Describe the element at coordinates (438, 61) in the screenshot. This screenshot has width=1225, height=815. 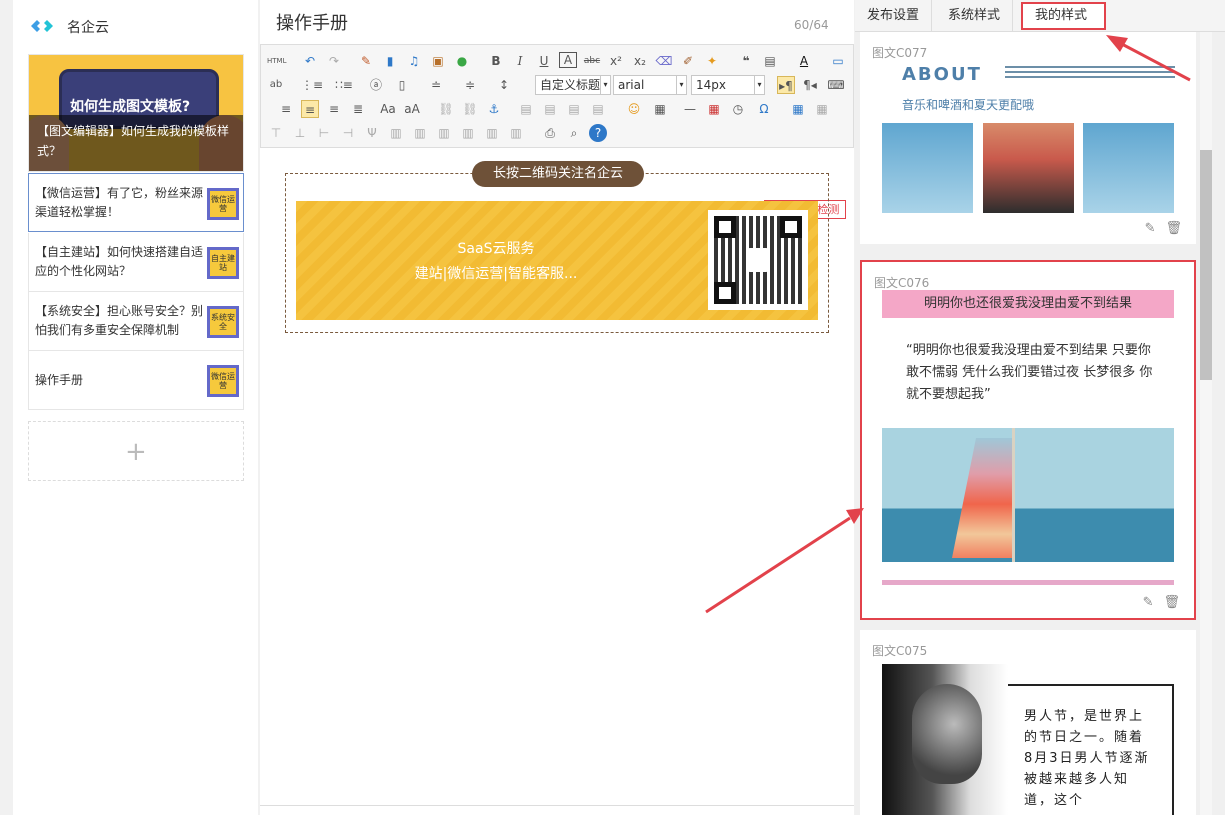
I see `image-icon: ▣` at that location.